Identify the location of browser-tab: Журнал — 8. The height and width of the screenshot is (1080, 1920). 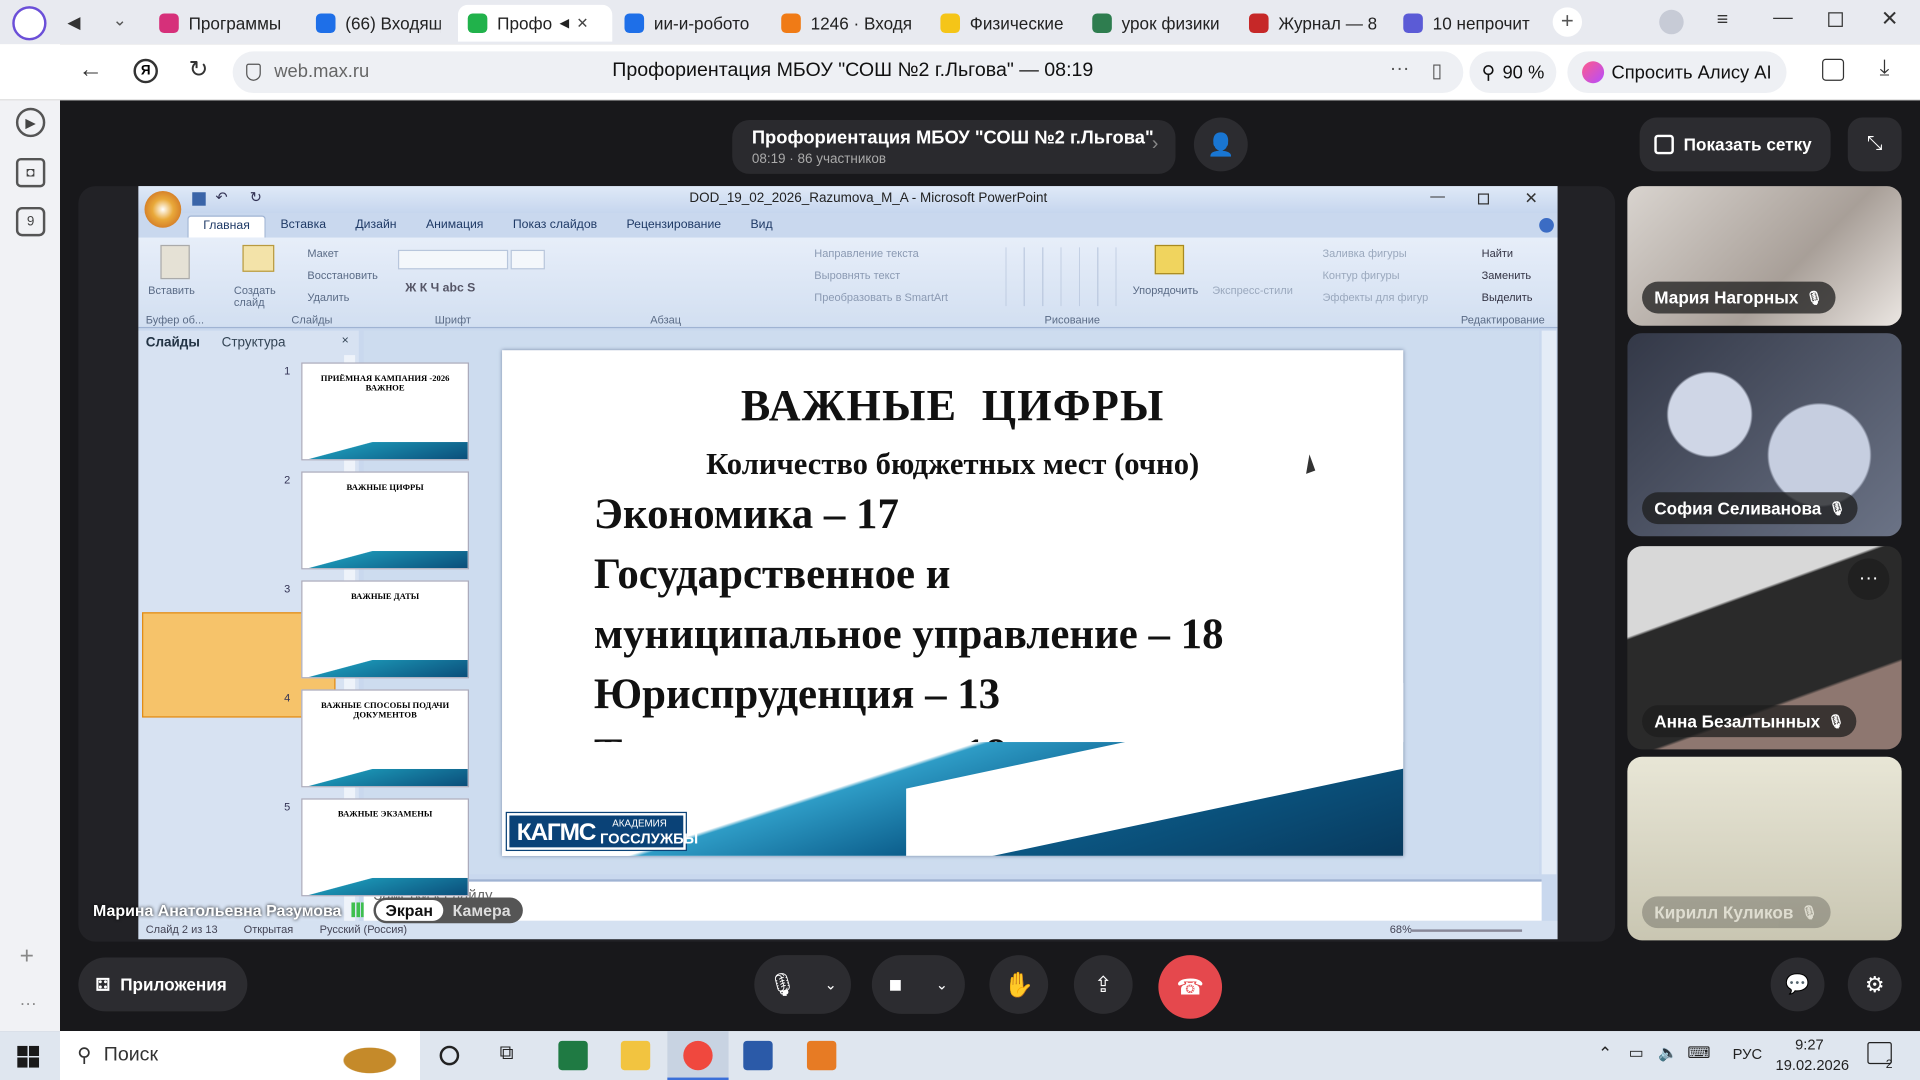
(1312, 23).